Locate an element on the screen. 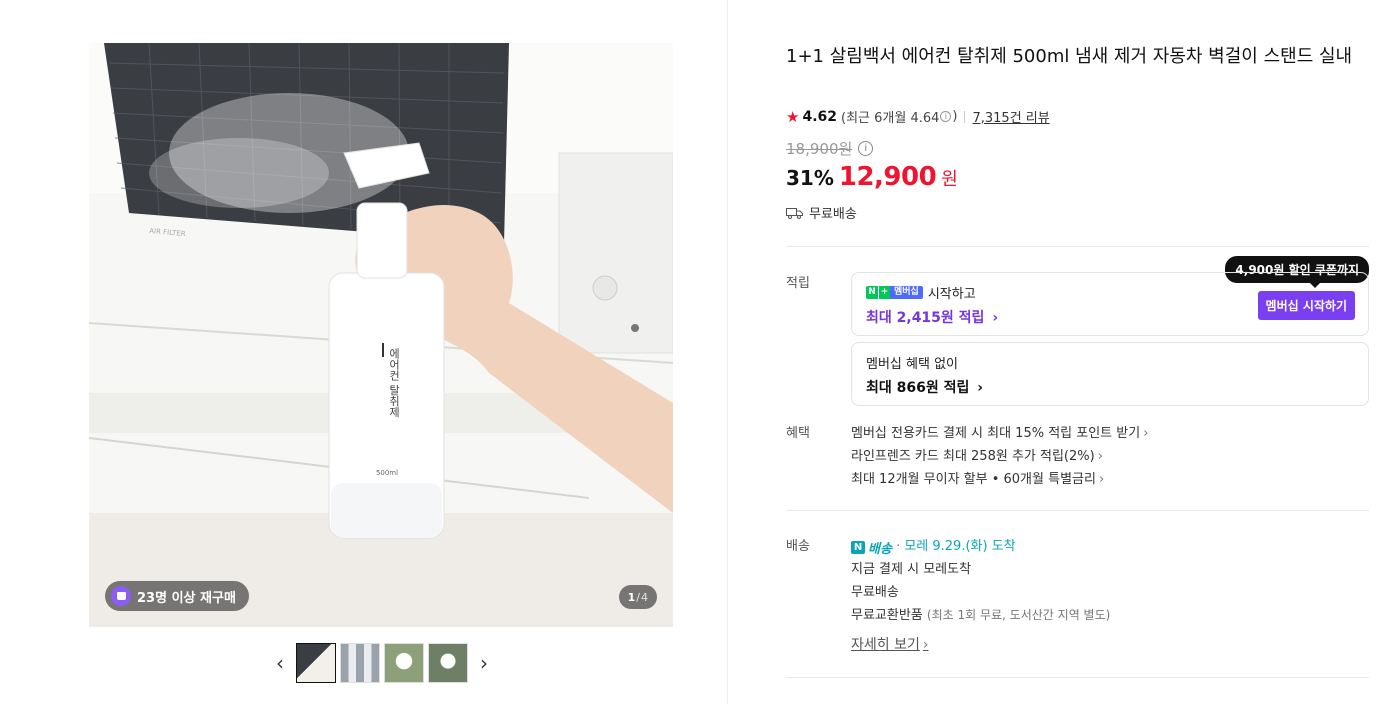  member-max-points: 최대 2,415원 적립 is located at coordinates (925, 318).